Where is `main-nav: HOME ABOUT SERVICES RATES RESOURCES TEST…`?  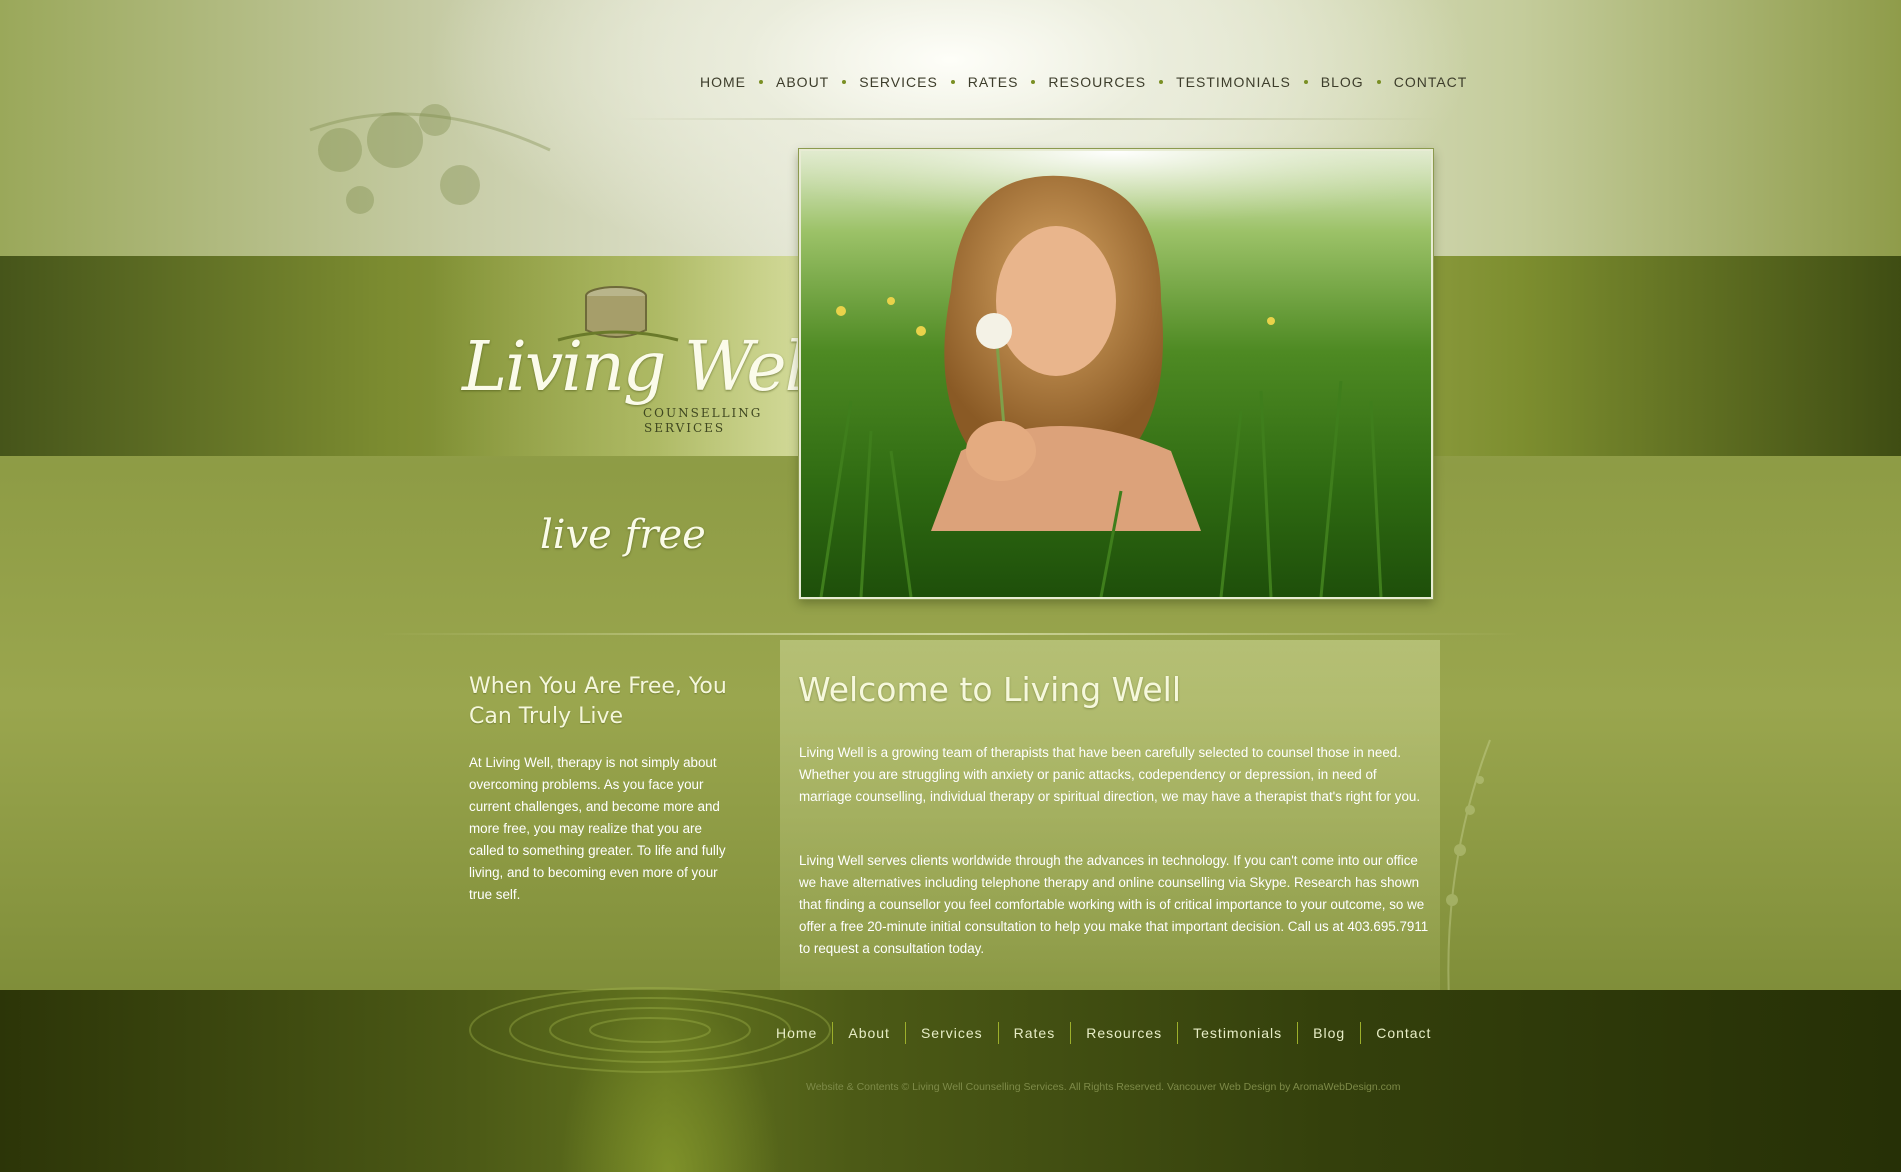
main-nav: HOME ABOUT SERVICES RATES RESOURCES TEST… is located at coordinates (1083, 82).